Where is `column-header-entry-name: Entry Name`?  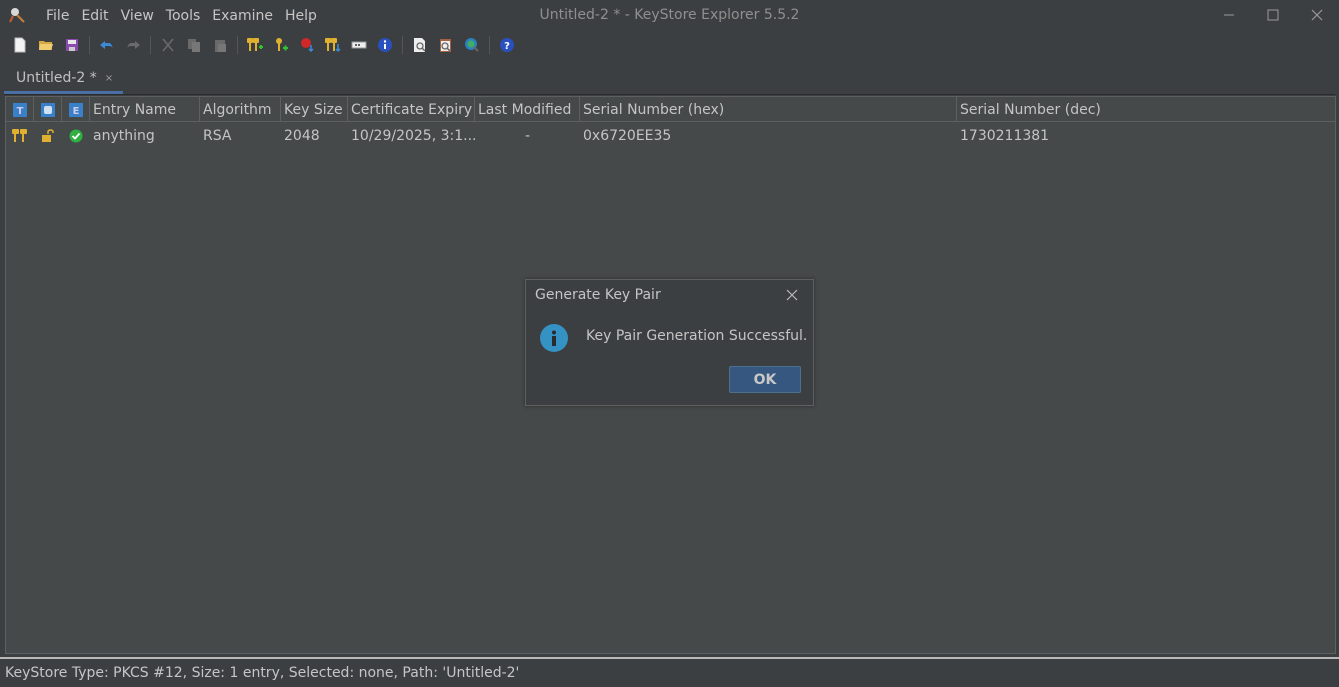
column-header-entry-name: Entry Name is located at coordinates (145, 109).